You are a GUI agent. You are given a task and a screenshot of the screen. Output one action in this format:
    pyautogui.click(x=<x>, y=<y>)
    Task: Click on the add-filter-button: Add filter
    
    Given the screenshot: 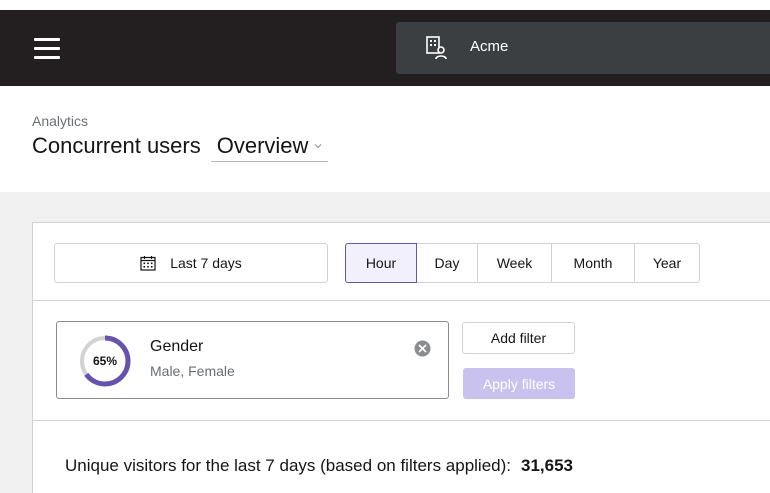 What is the action you would take?
    pyautogui.click(x=518, y=338)
    